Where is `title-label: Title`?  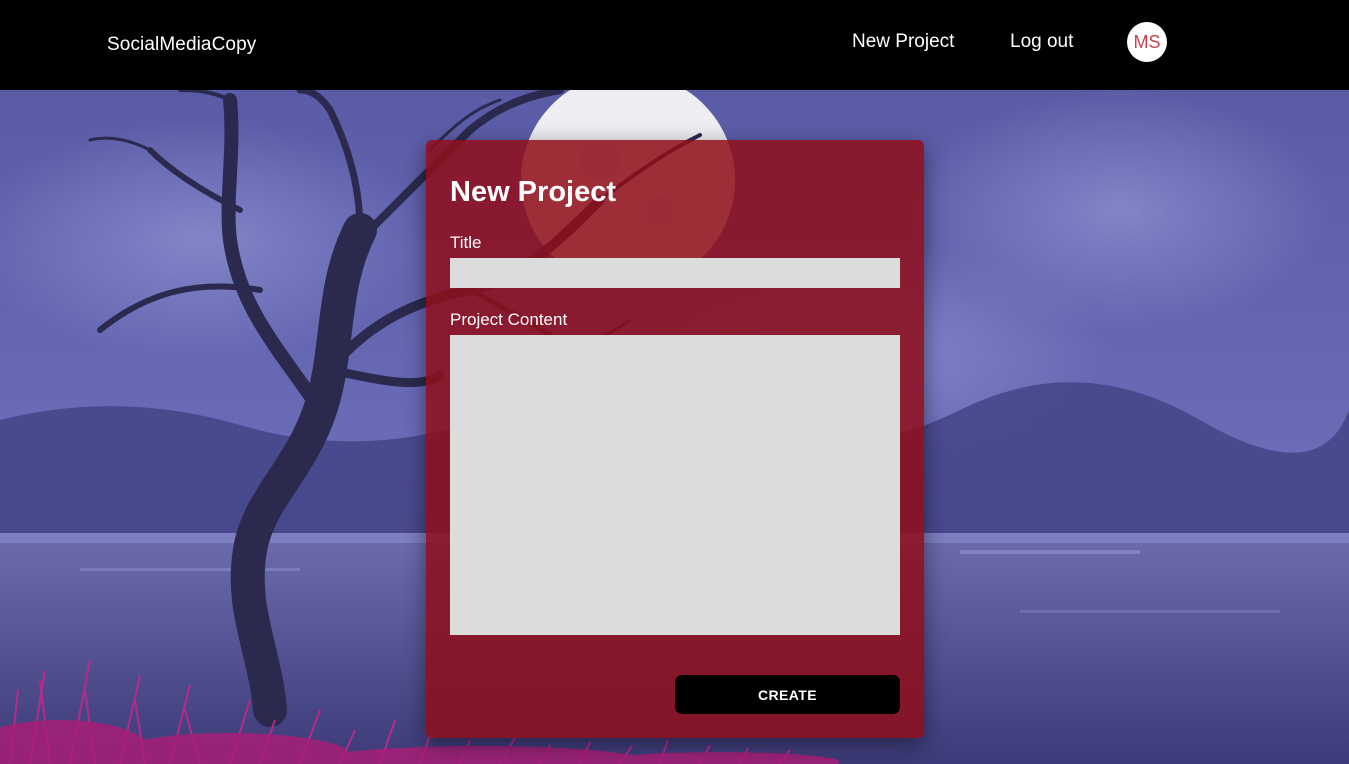 title-label: Title is located at coordinates (466, 242).